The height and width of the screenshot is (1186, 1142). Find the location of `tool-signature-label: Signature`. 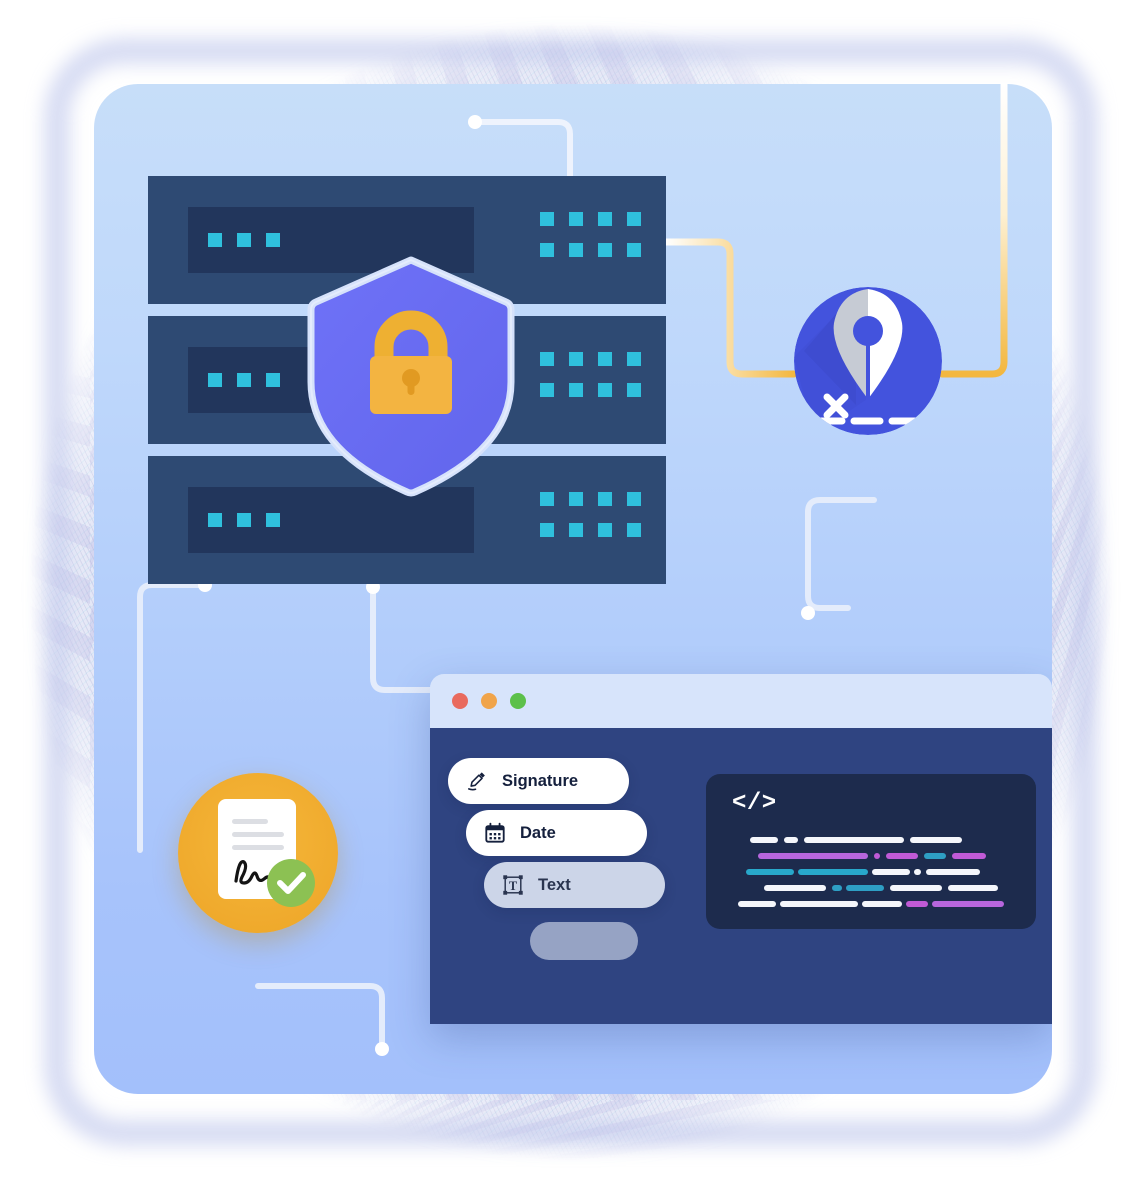

tool-signature-label: Signature is located at coordinates (540, 780).